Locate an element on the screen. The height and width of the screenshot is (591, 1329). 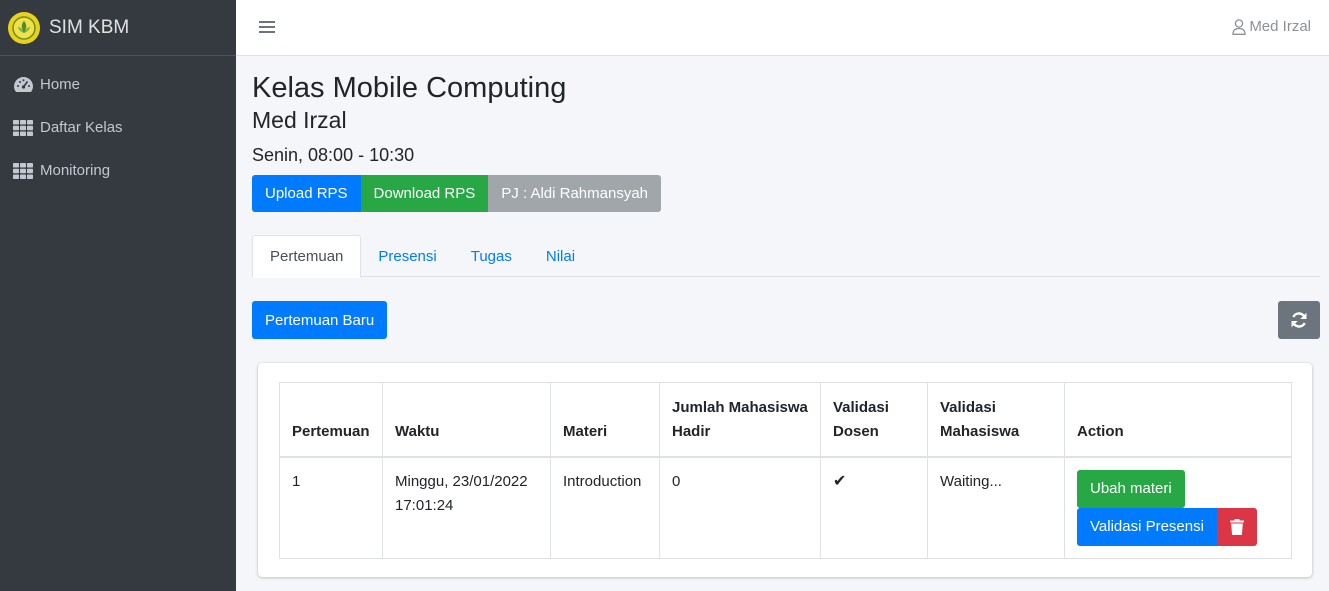
delete-button is located at coordinates (1236, 526).